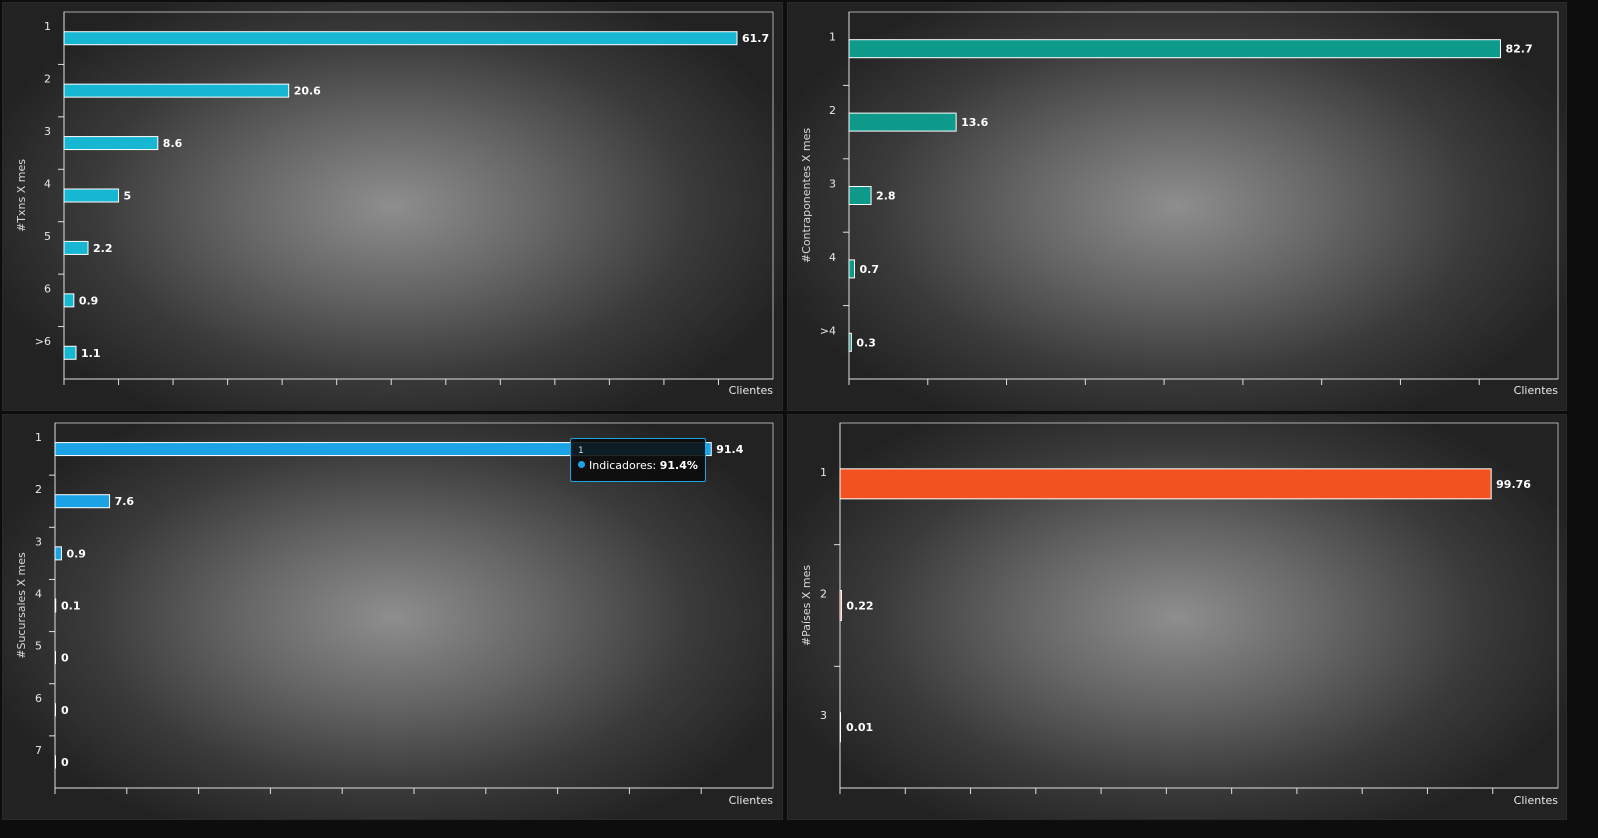 Image resolution: width=1598 pixels, height=838 pixels. What do you see at coordinates (71, 606) in the screenshot?
I see `data-label: 0.1` at bounding box center [71, 606].